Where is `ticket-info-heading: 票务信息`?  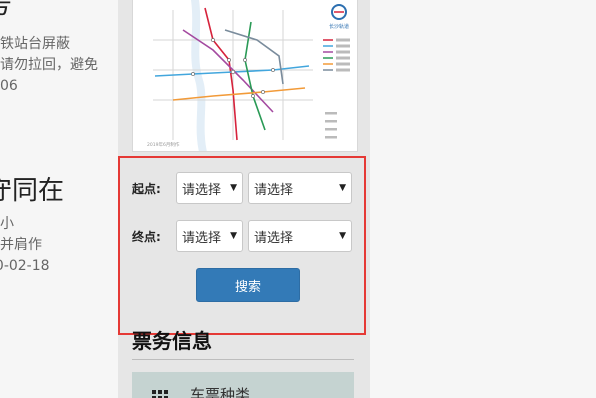
ticket-info-heading: 票务信息 is located at coordinates (172, 341).